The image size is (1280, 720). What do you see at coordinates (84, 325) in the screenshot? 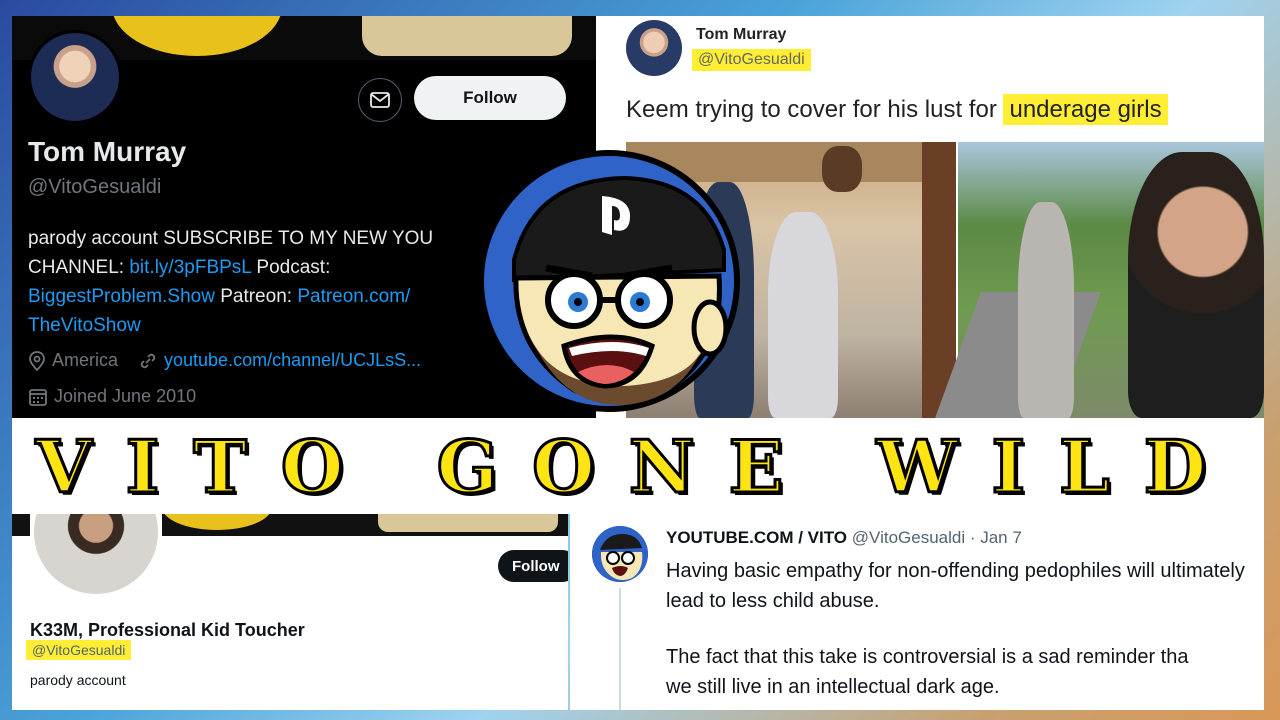
I see `bio-link: TheVitoShow` at bounding box center [84, 325].